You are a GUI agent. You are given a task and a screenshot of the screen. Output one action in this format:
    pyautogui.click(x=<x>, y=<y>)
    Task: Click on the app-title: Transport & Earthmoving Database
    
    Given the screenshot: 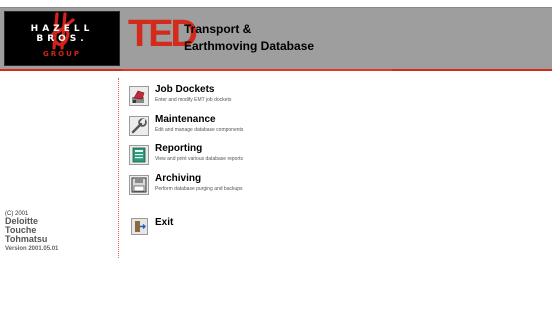 What is the action you would take?
    pyautogui.click(x=249, y=38)
    